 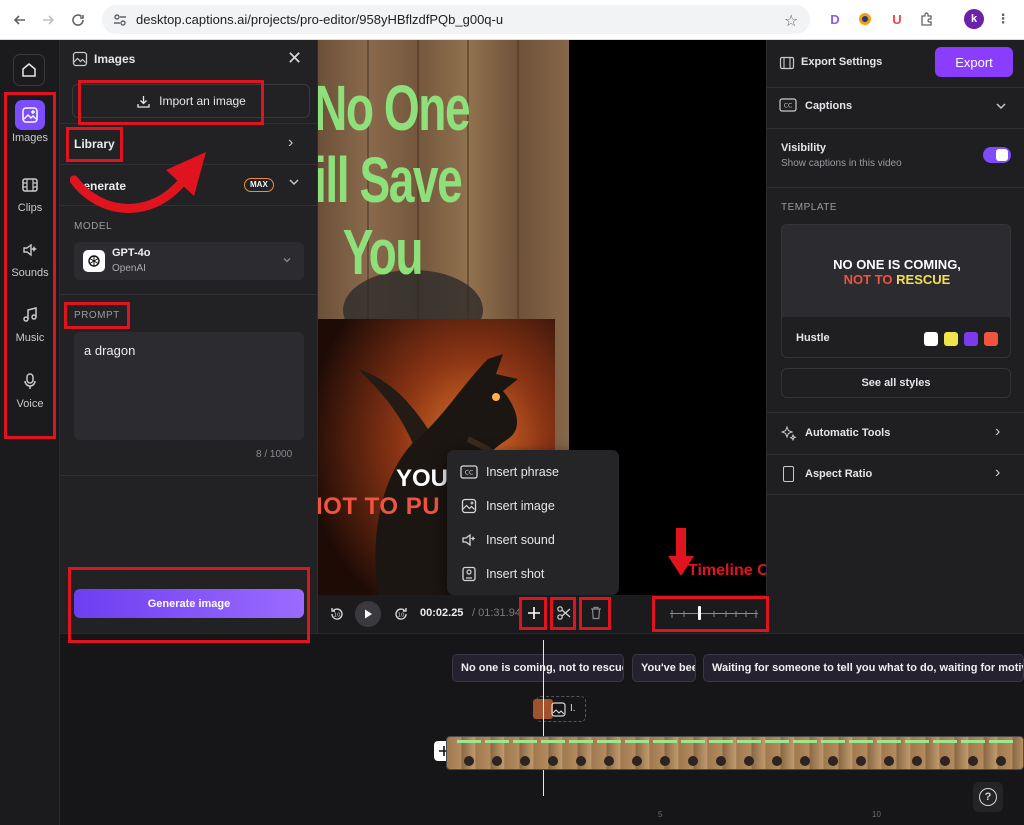 I want to click on microphone-icon, so click(x=30, y=381).